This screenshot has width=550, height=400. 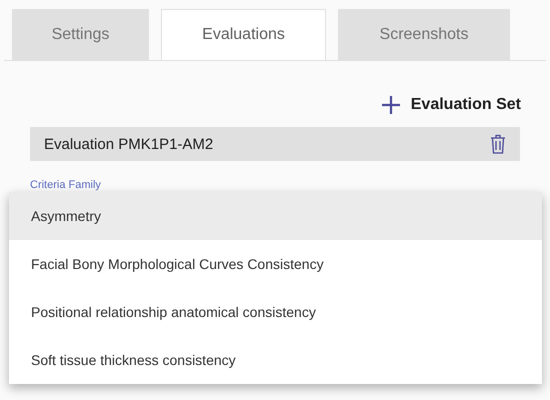 I want to click on menu-item: Facial Bony Morphological Curves Consistency, so click(x=275, y=264).